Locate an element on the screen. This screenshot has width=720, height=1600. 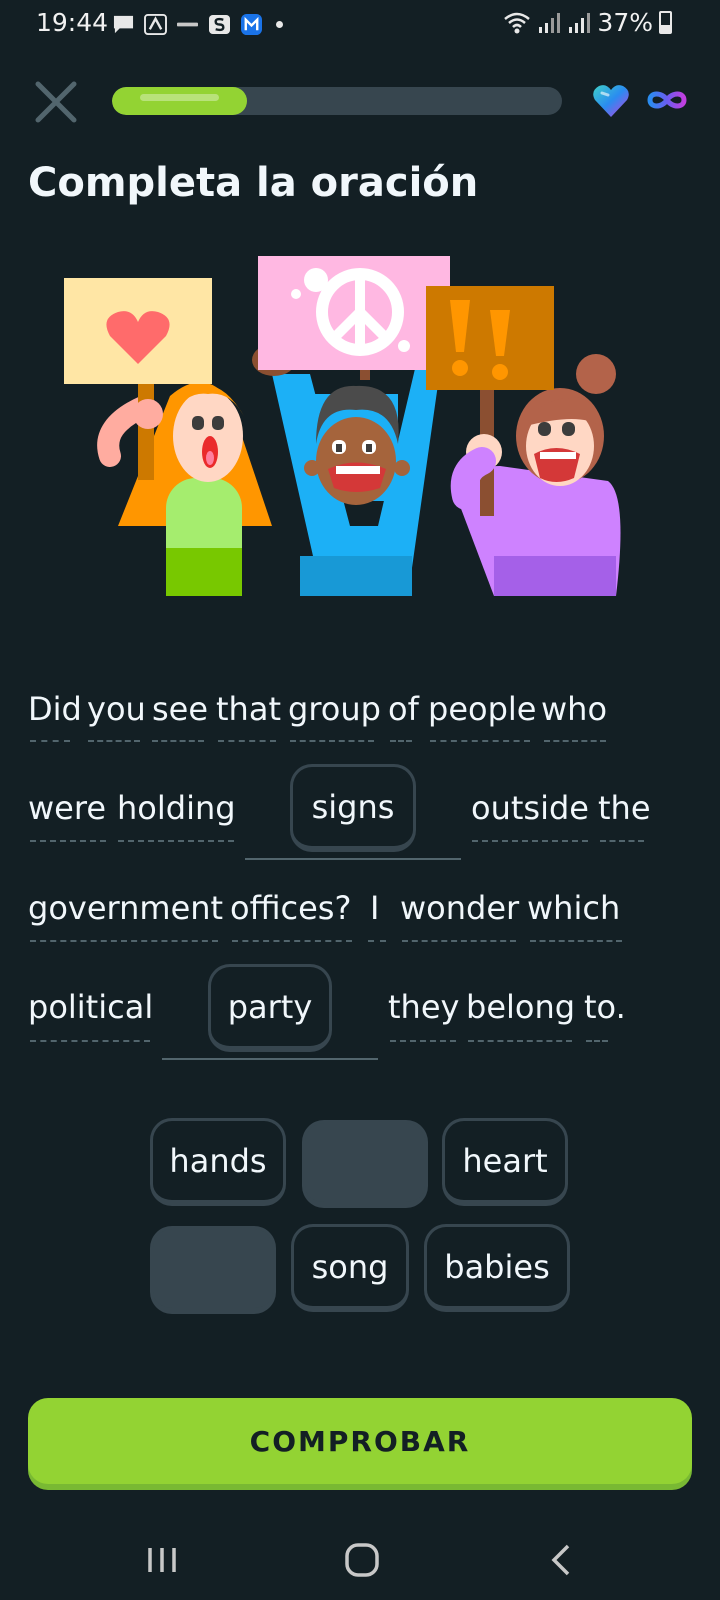
status-bar: 19:44 37% is located at coordinates (360, 24).